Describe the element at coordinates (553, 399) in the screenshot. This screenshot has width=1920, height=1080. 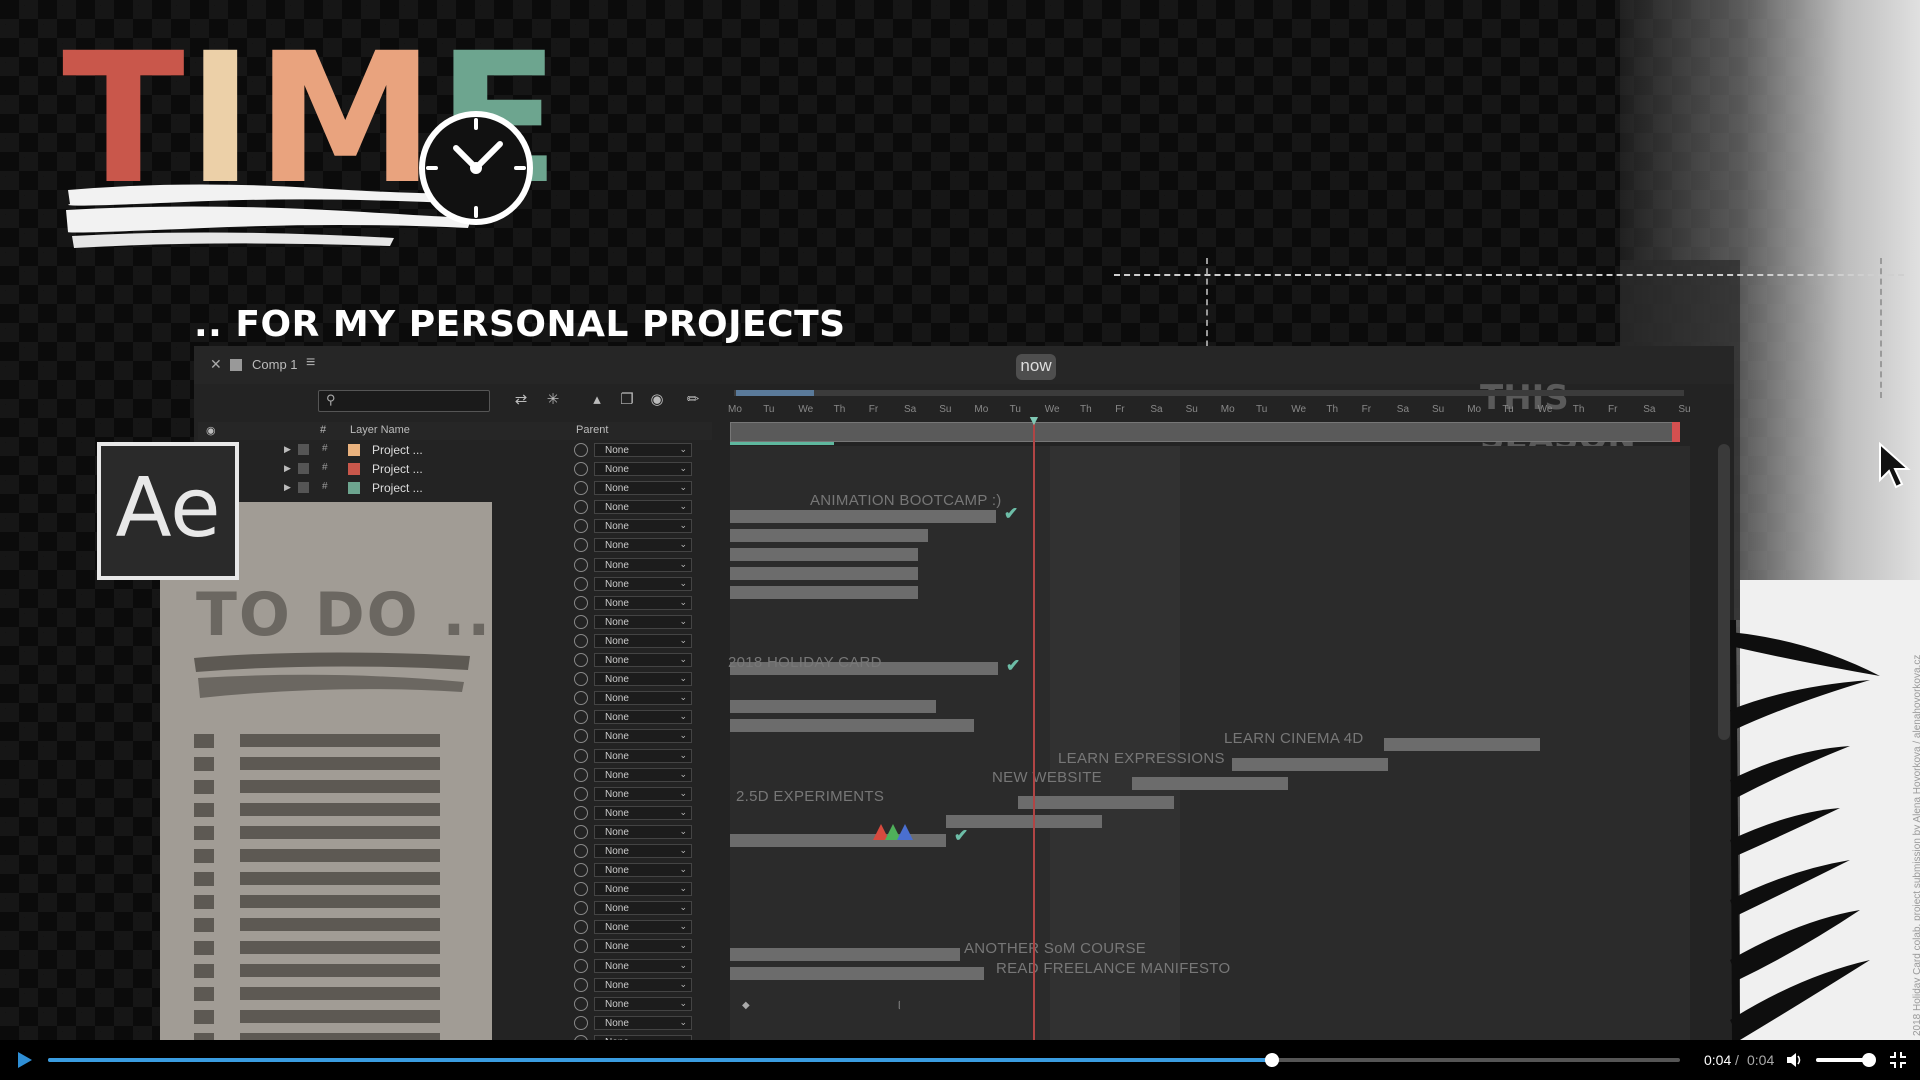
I see `draft-3d-icon: ✳` at that location.